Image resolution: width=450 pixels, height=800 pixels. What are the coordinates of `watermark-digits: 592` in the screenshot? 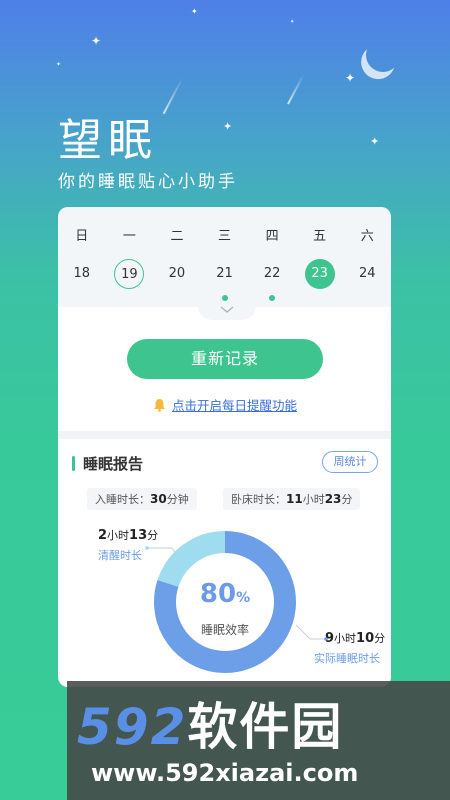 It's located at (132, 727).